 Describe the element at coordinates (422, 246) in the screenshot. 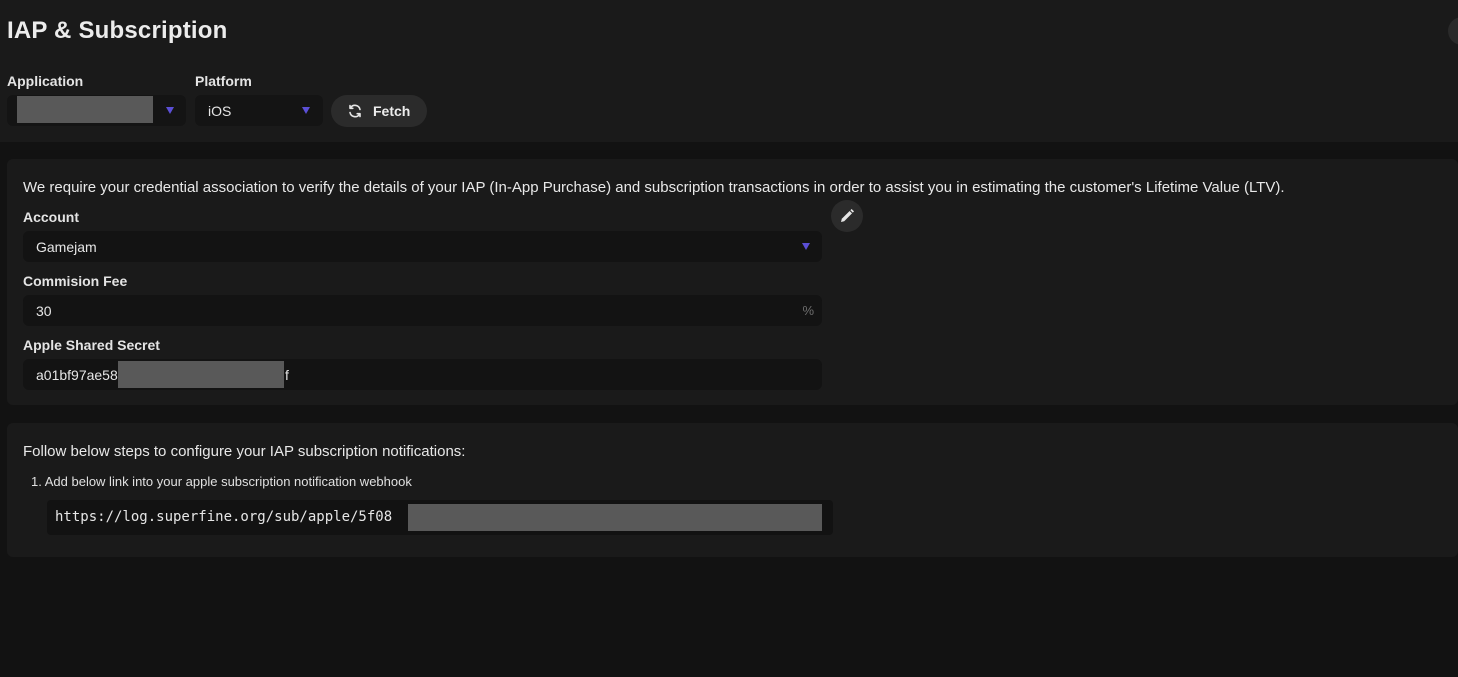

I see `account-select: Gamejam` at that location.